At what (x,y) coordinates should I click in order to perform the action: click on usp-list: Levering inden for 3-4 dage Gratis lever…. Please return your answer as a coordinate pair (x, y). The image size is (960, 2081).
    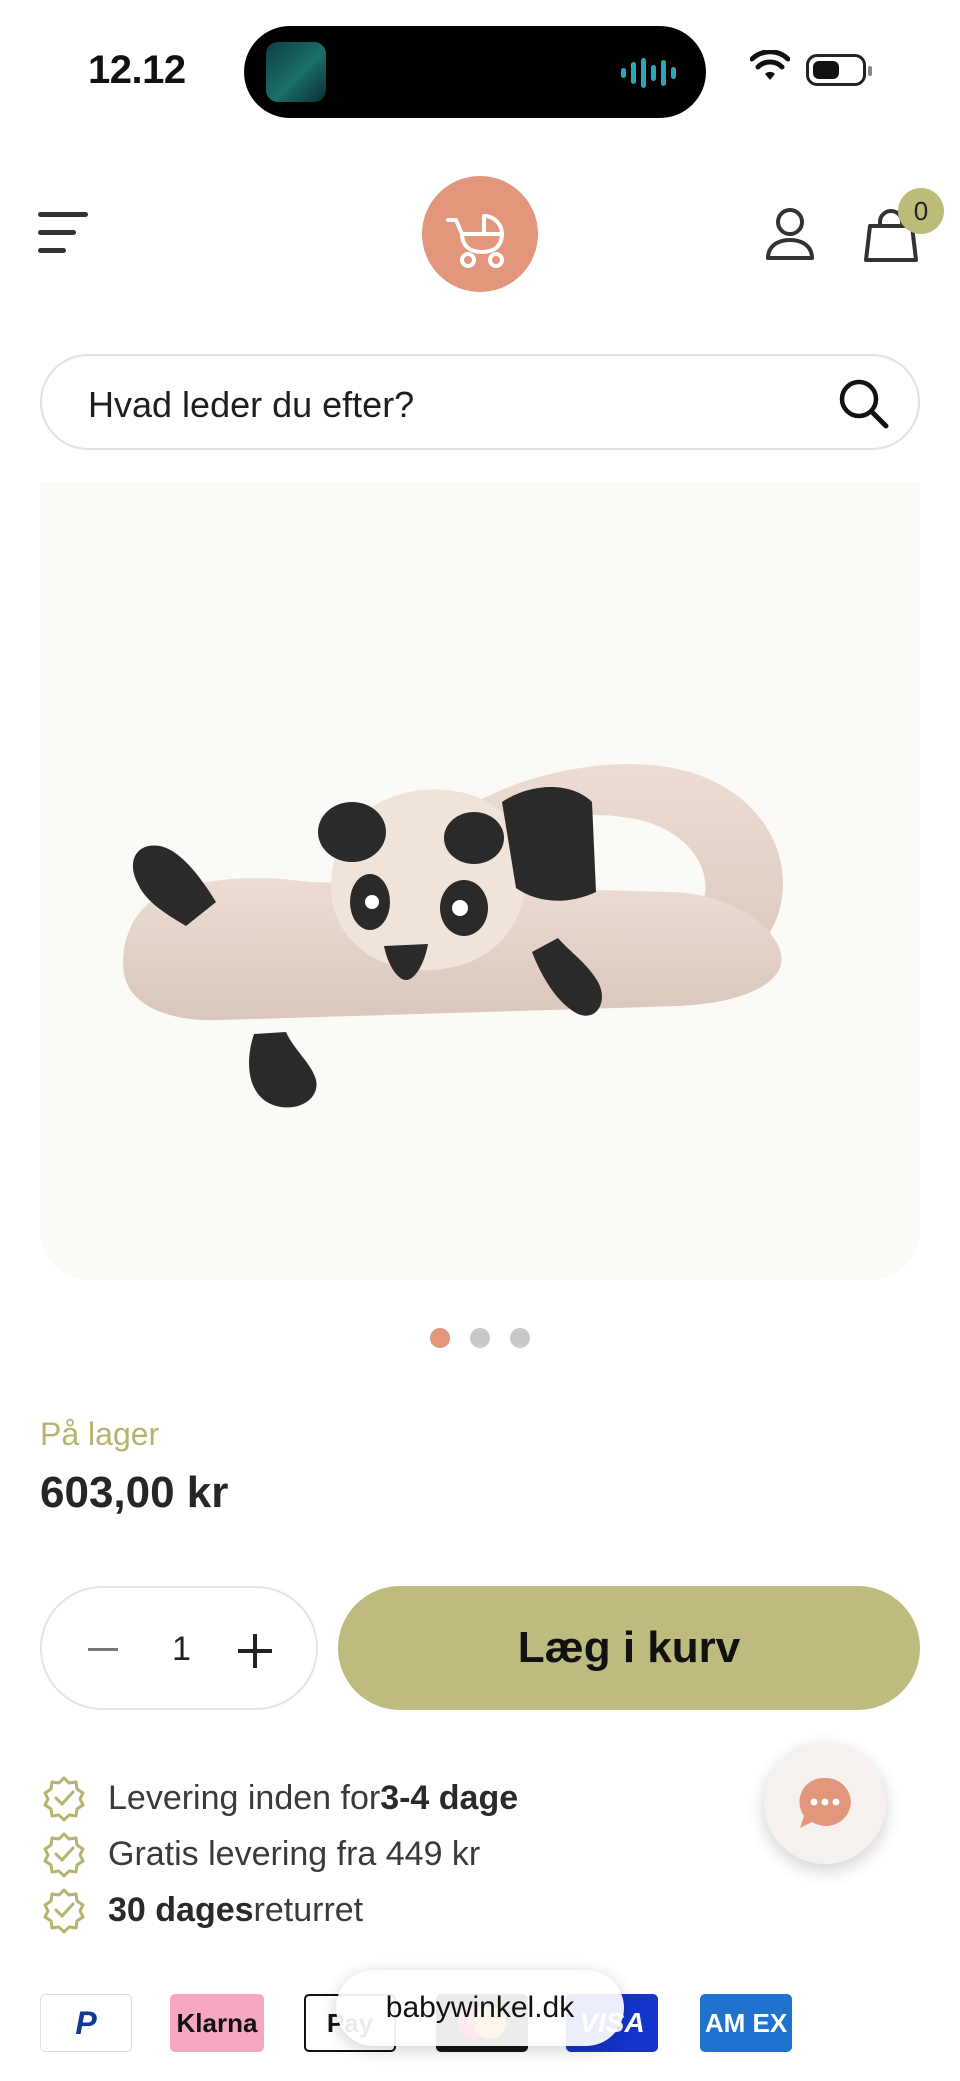
    Looking at the image, I should click on (279, 1854).